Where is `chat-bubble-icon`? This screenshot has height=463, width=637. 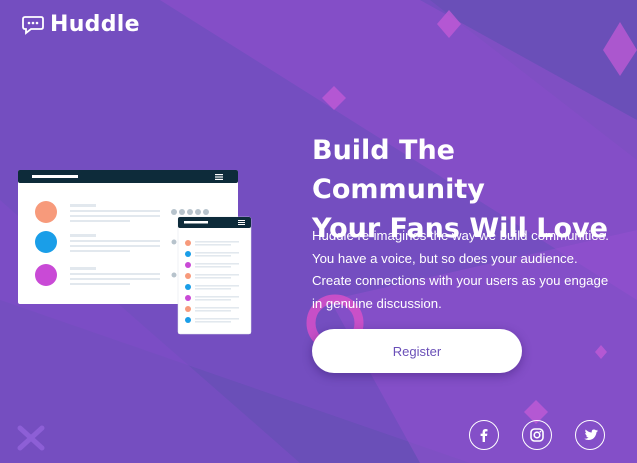
chat-bubble-icon is located at coordinates (33, 25).